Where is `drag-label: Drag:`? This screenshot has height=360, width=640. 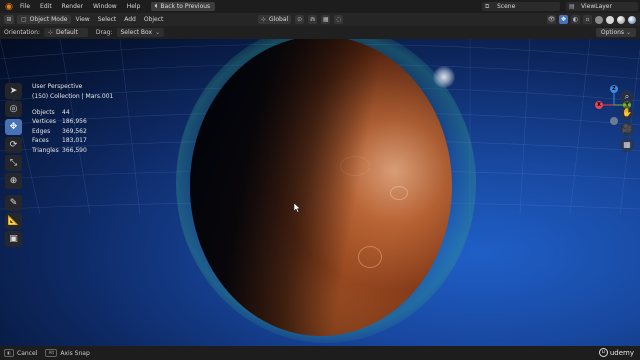 drag-label: Drag: is located at coordinates (104, 32).